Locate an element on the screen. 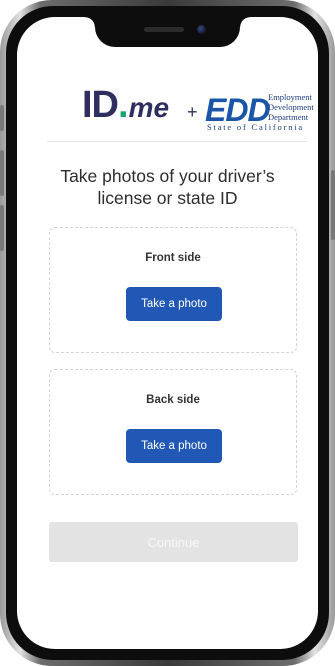  front-take-photo-button: Take a photo is located at coordinates (174, 304).